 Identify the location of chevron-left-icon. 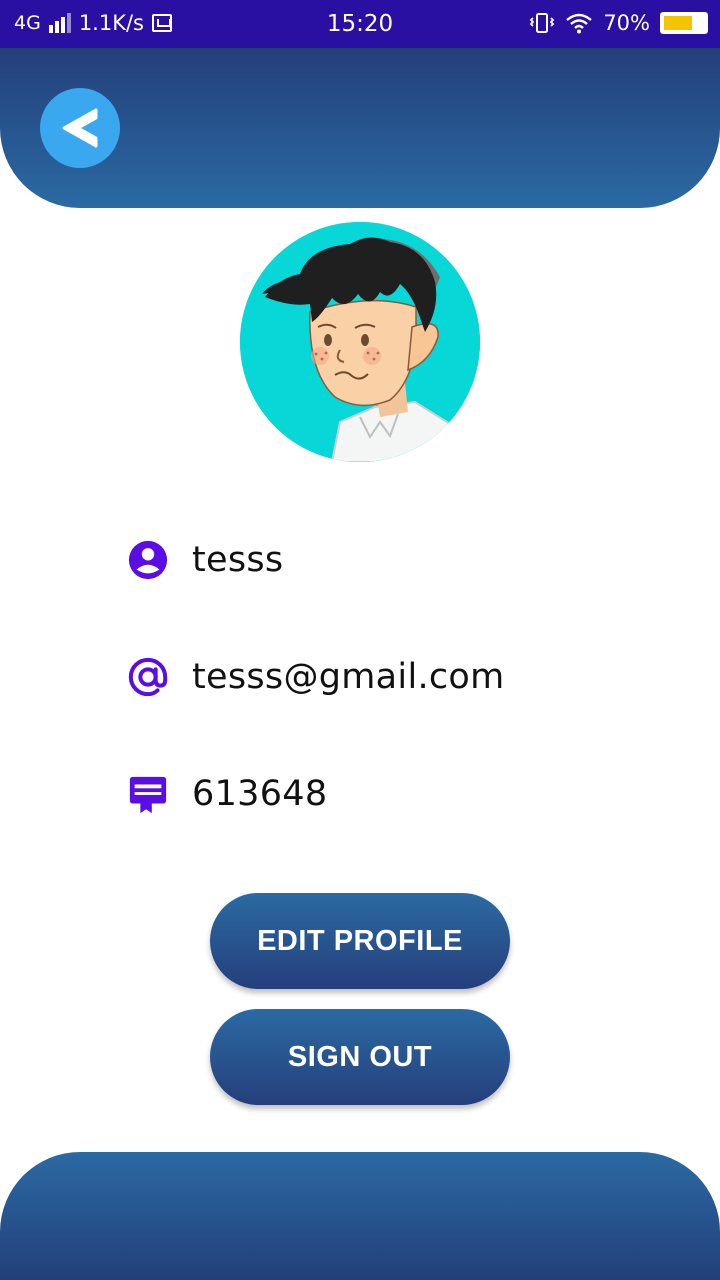
(80, 128).